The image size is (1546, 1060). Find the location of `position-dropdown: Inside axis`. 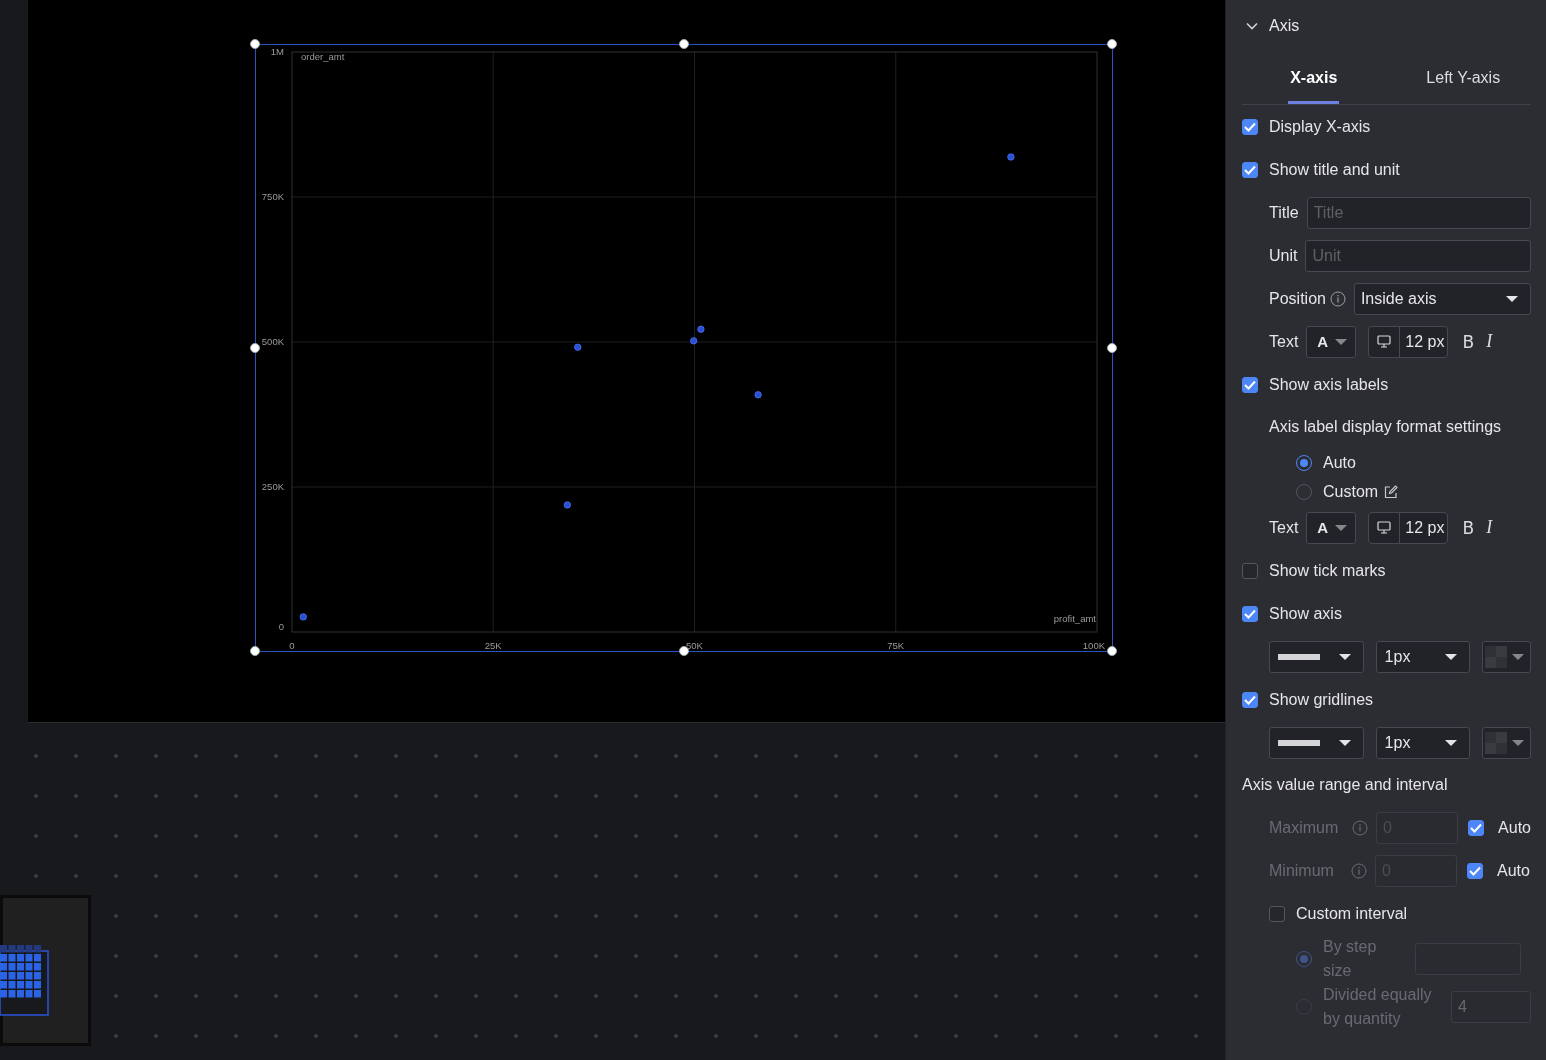

position-dropdown: Inside axis is located at coordinates (1442, 298).